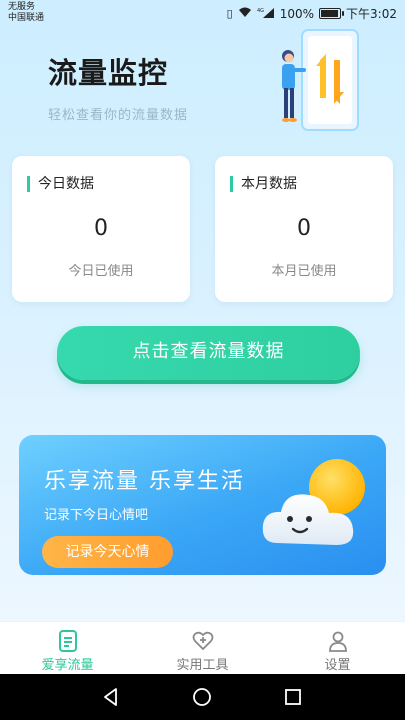 The width and height of the screenshot is (405, 720). What do you see at coordinates (337, 665) in the screenshot?
I see `nav-label-settings: 设置` at bounding box center [337, 665].